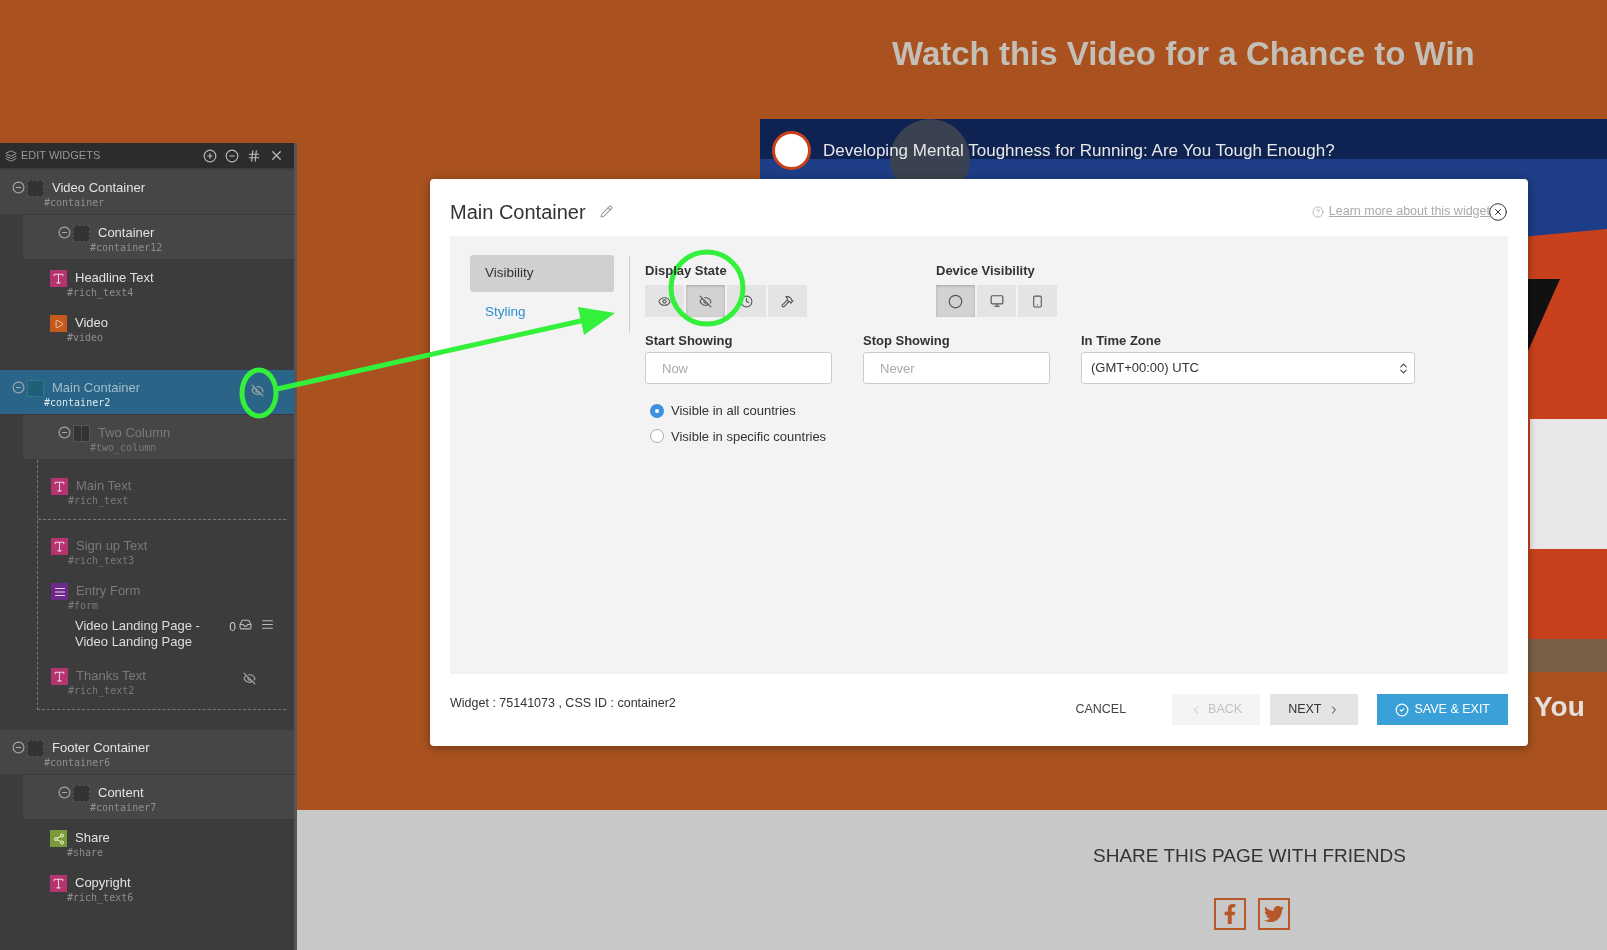 This screenshot has height=950, width=1607. What do you see at coordinates (101, 748) in the screenshot?
I see `widget-name: Footer Container` at bounding box center [101, 748].